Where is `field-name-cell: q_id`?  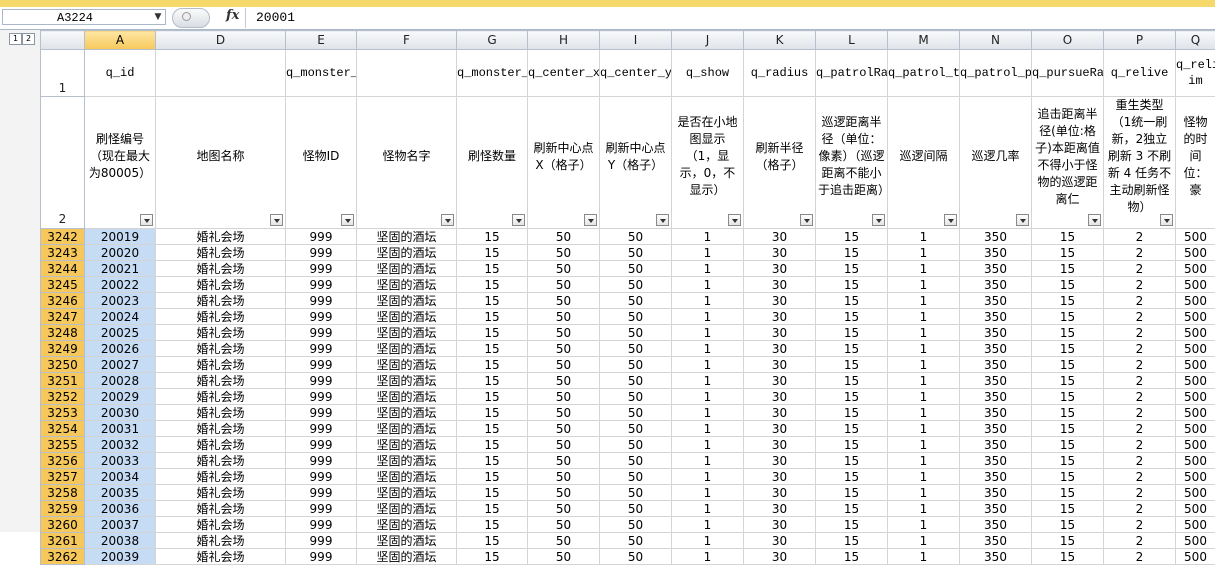
field-name-cell: q_id is located at coordinates (120, 73).